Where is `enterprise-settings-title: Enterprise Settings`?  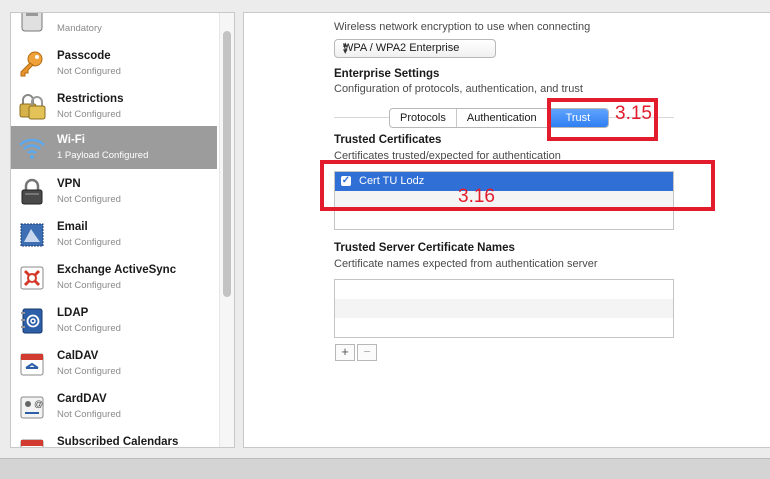 enterprise-settings-title: Enterprise Settings is located at coordinates (387, 74).